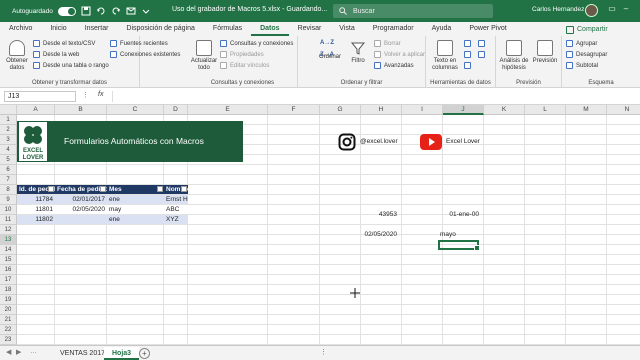  I want to click on tab-vista: Vista, so click(346, 29).